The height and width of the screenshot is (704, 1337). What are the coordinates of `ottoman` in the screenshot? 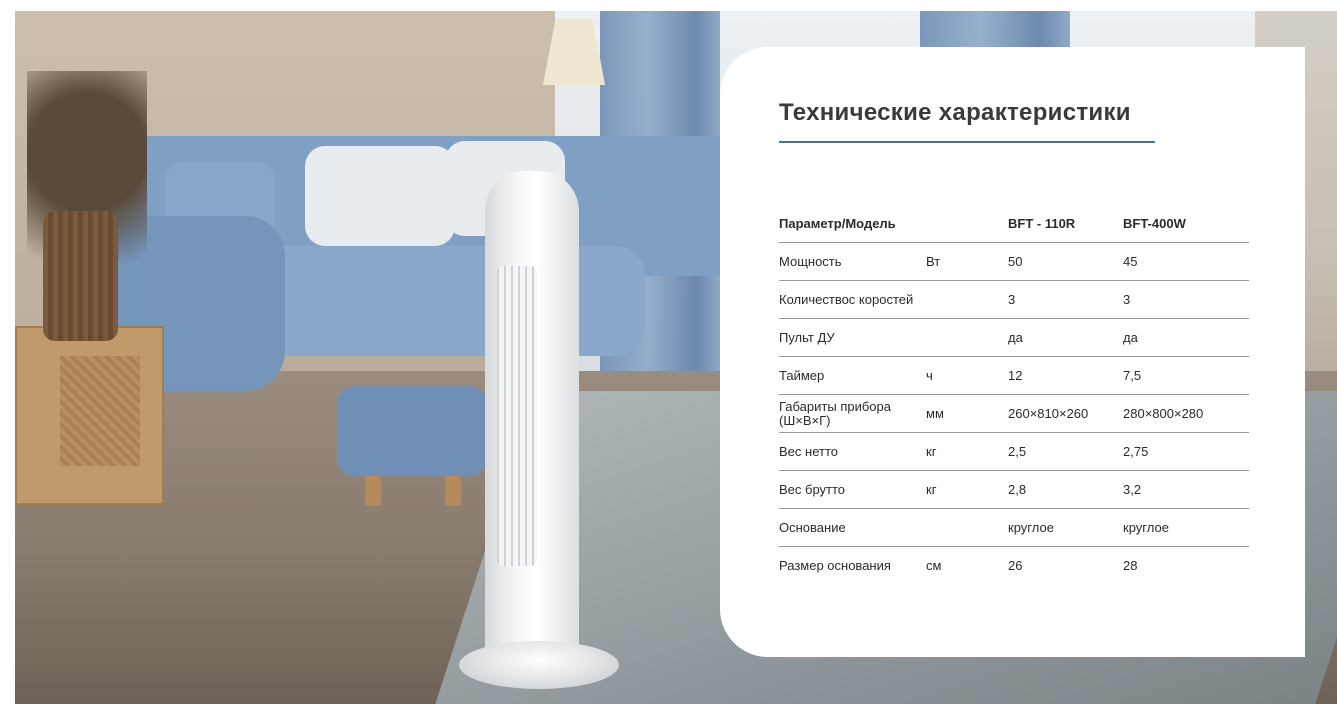 It's located at (412, 431).